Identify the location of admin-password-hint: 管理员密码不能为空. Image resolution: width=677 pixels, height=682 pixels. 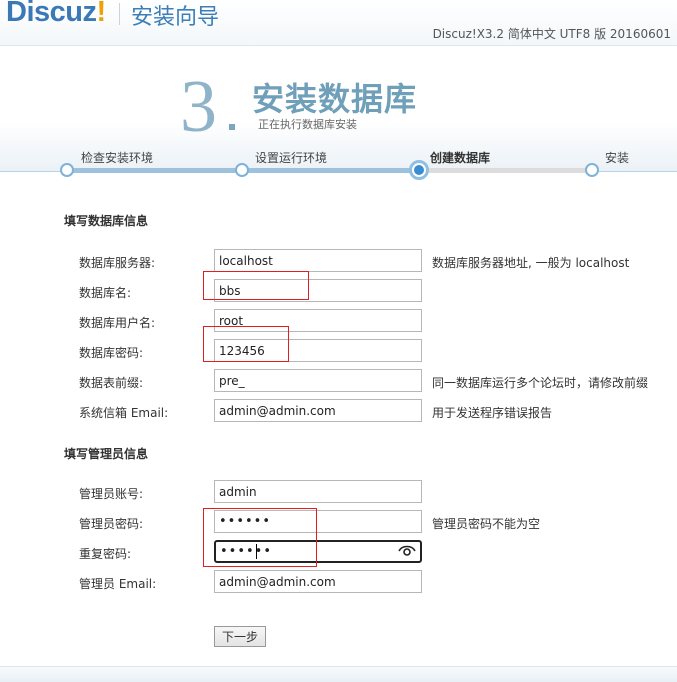
(486, 524).